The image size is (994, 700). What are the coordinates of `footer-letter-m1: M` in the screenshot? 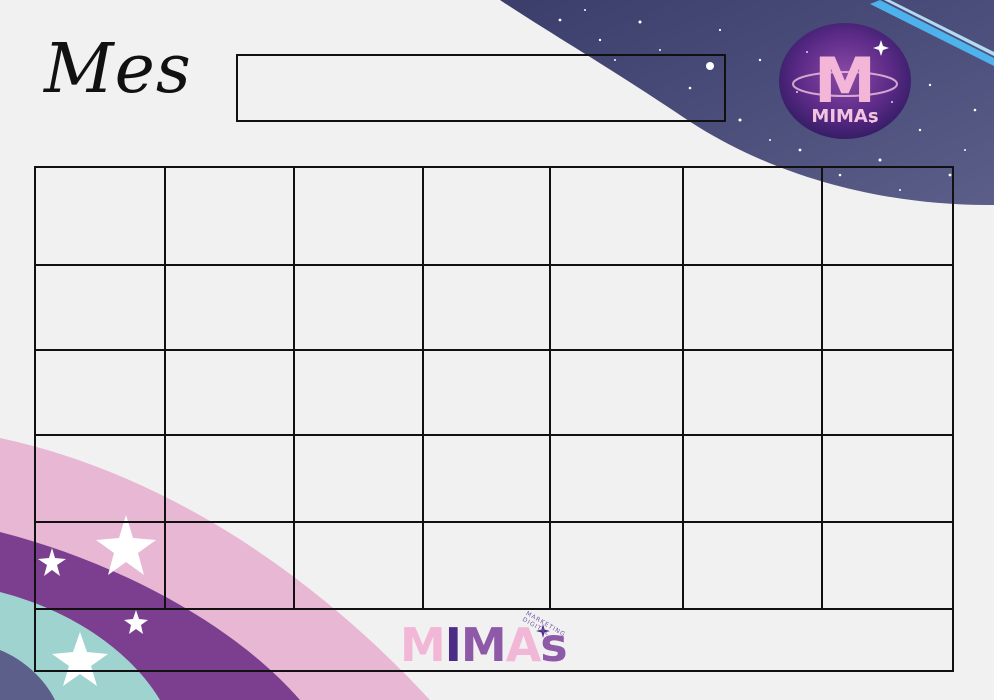 It's located at (423, 645).